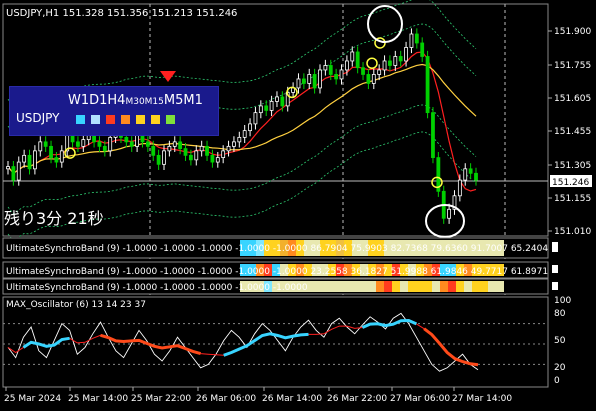 The height and width of the screenshot is (411, 596). What do you see at coordinates (38, 118) in the screenshot?
I see `mtf-symbol: USDJPY` at bounding box center [38, 118].